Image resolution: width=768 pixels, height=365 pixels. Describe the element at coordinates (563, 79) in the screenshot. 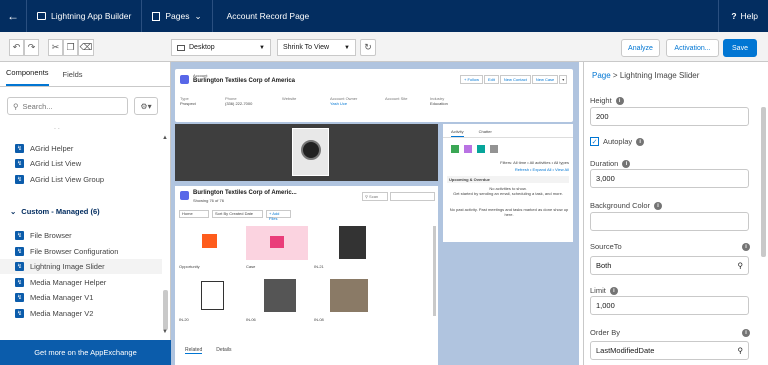

I see `more-actions-icon: ▾` at that location.